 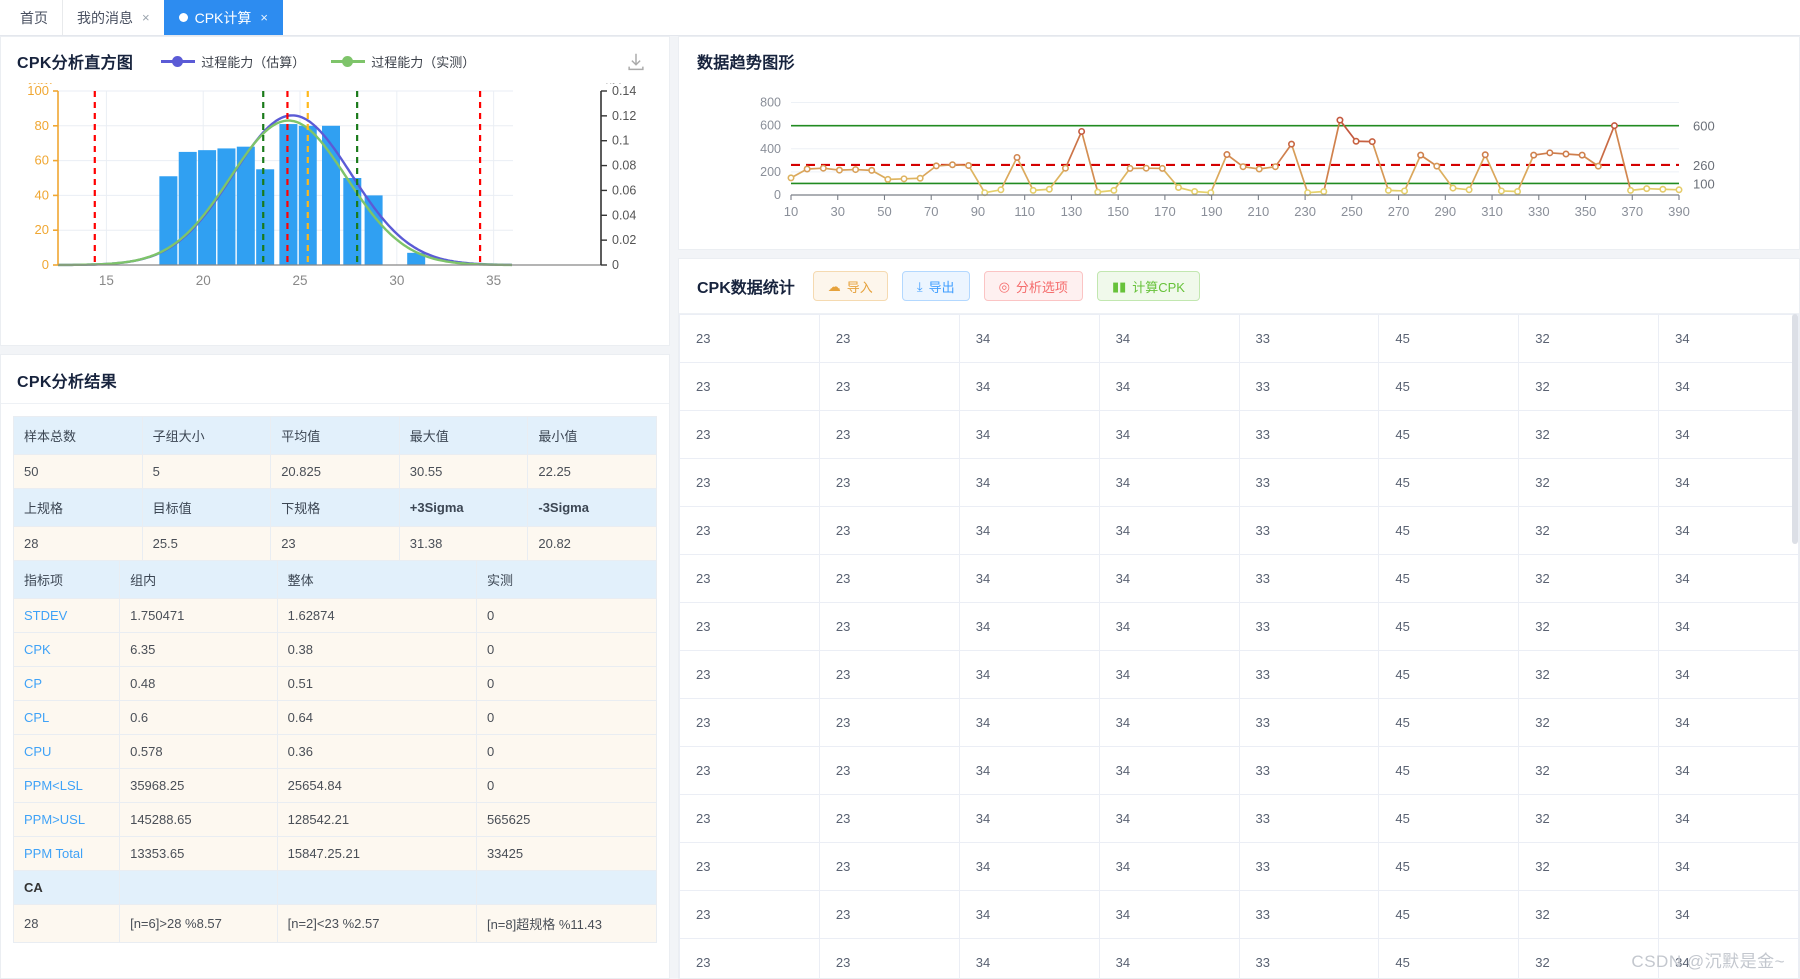 I want to click on analysis-options-button: ◎ 分析选项, so click(x=1033, y=286).